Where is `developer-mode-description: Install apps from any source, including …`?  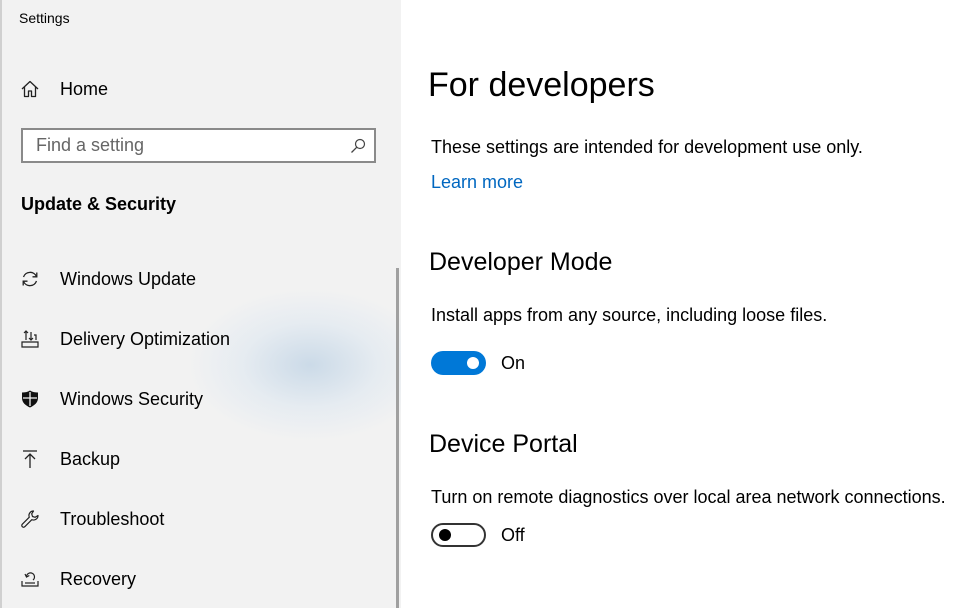
developer-mode-description: Install apps from any source, including … is located at coordinates (629, 315).